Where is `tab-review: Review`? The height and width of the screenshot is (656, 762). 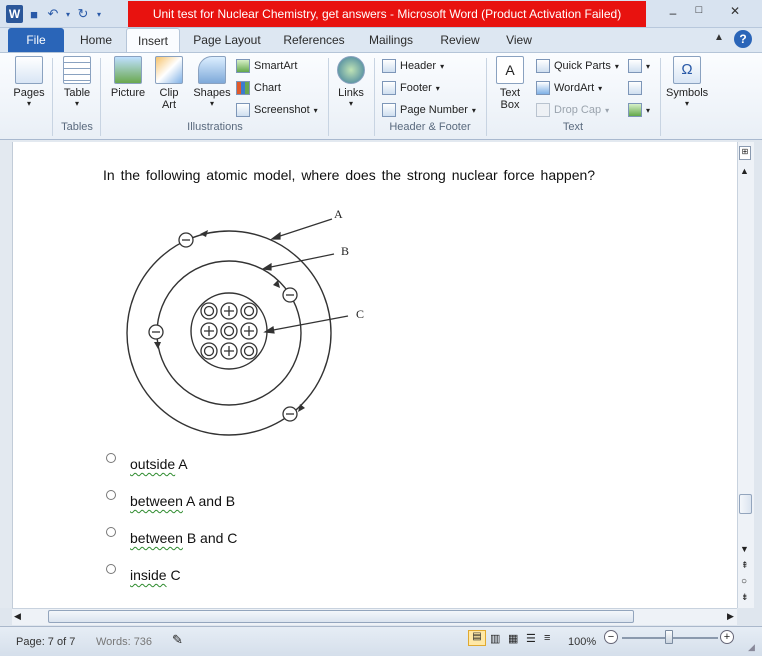
tab-review: Review is located at coordinates (460, 40).